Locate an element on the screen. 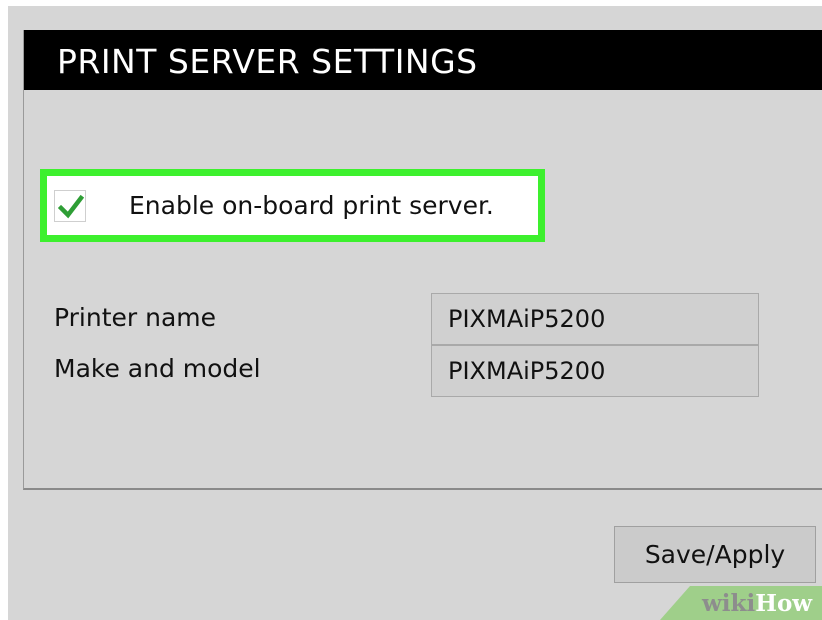  checkmark-icon is located at coordinates (71, 206).